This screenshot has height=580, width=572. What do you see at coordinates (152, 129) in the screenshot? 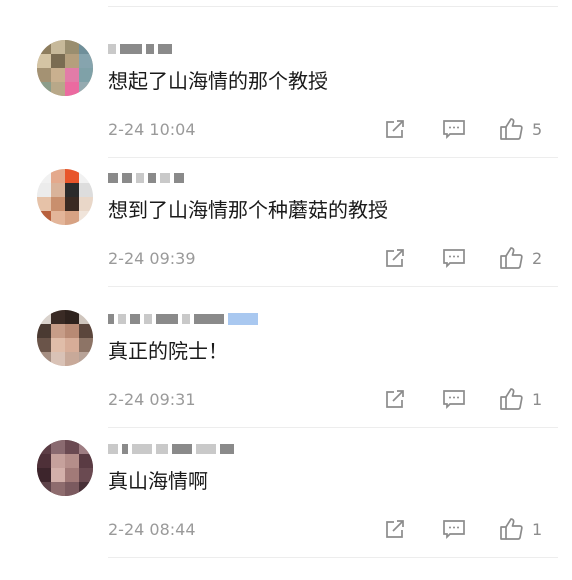
I see `comment-time: 2-24 10:04` at bounding box center [152, 129].